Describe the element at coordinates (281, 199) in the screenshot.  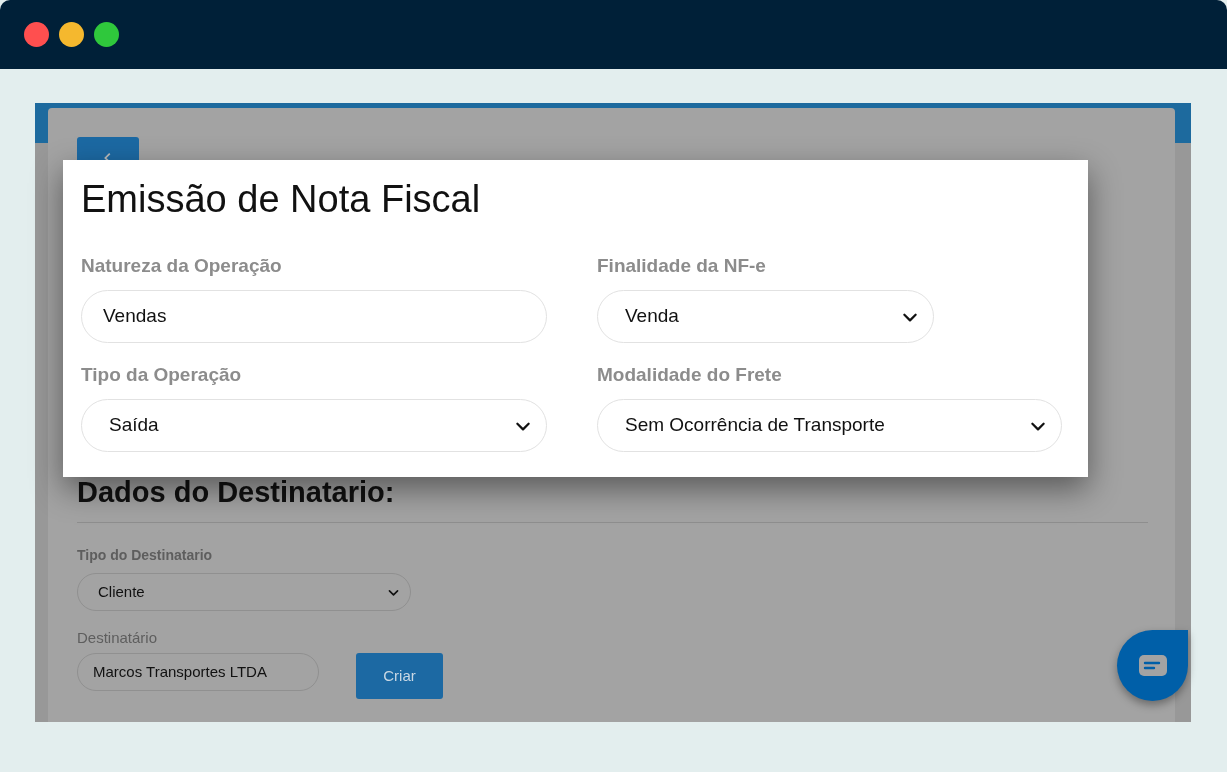
I see `dialog-title: Emissão de Nota Fiscal` at that location.